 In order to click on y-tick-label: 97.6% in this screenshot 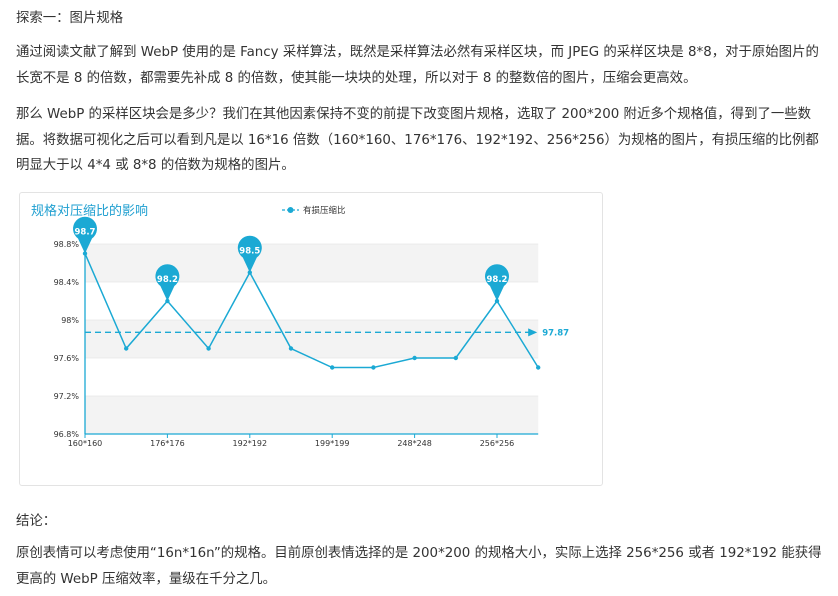, I will do `click(67, 358)`.